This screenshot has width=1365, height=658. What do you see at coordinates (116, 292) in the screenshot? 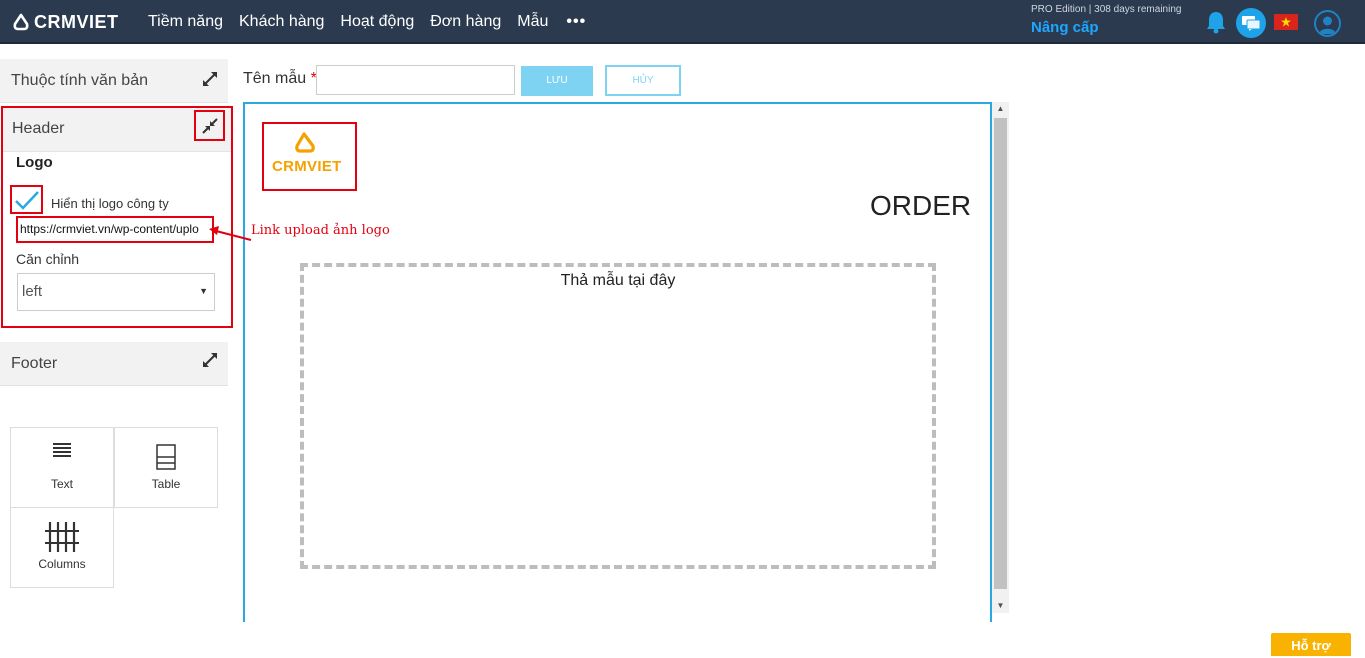
I see `align-select: left ▼` at bounding box center [116, 292].